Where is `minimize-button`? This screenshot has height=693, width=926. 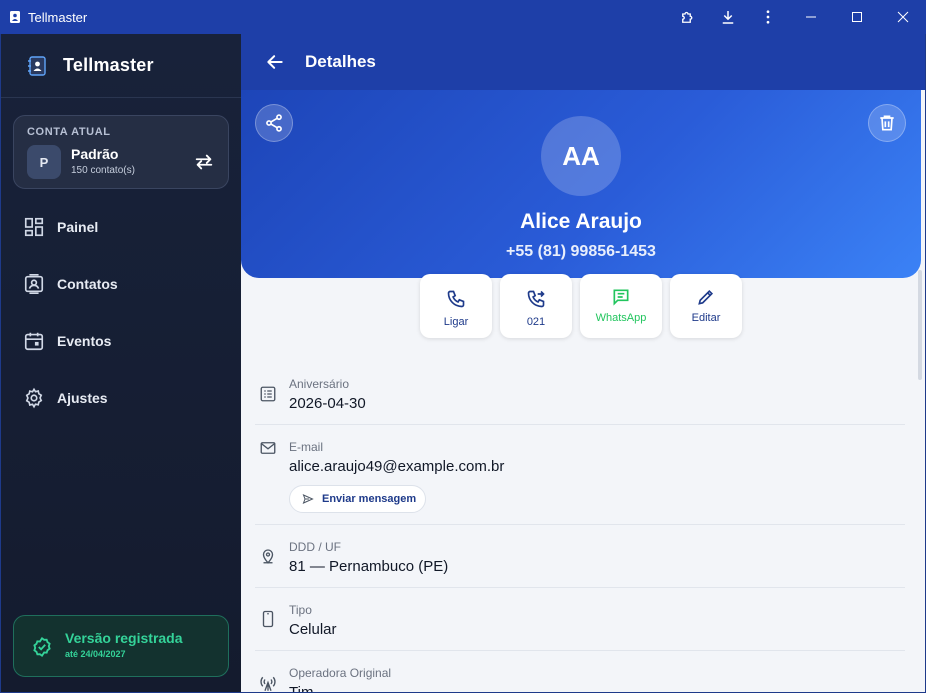 minimize-button is located at coordinates (811, 17).